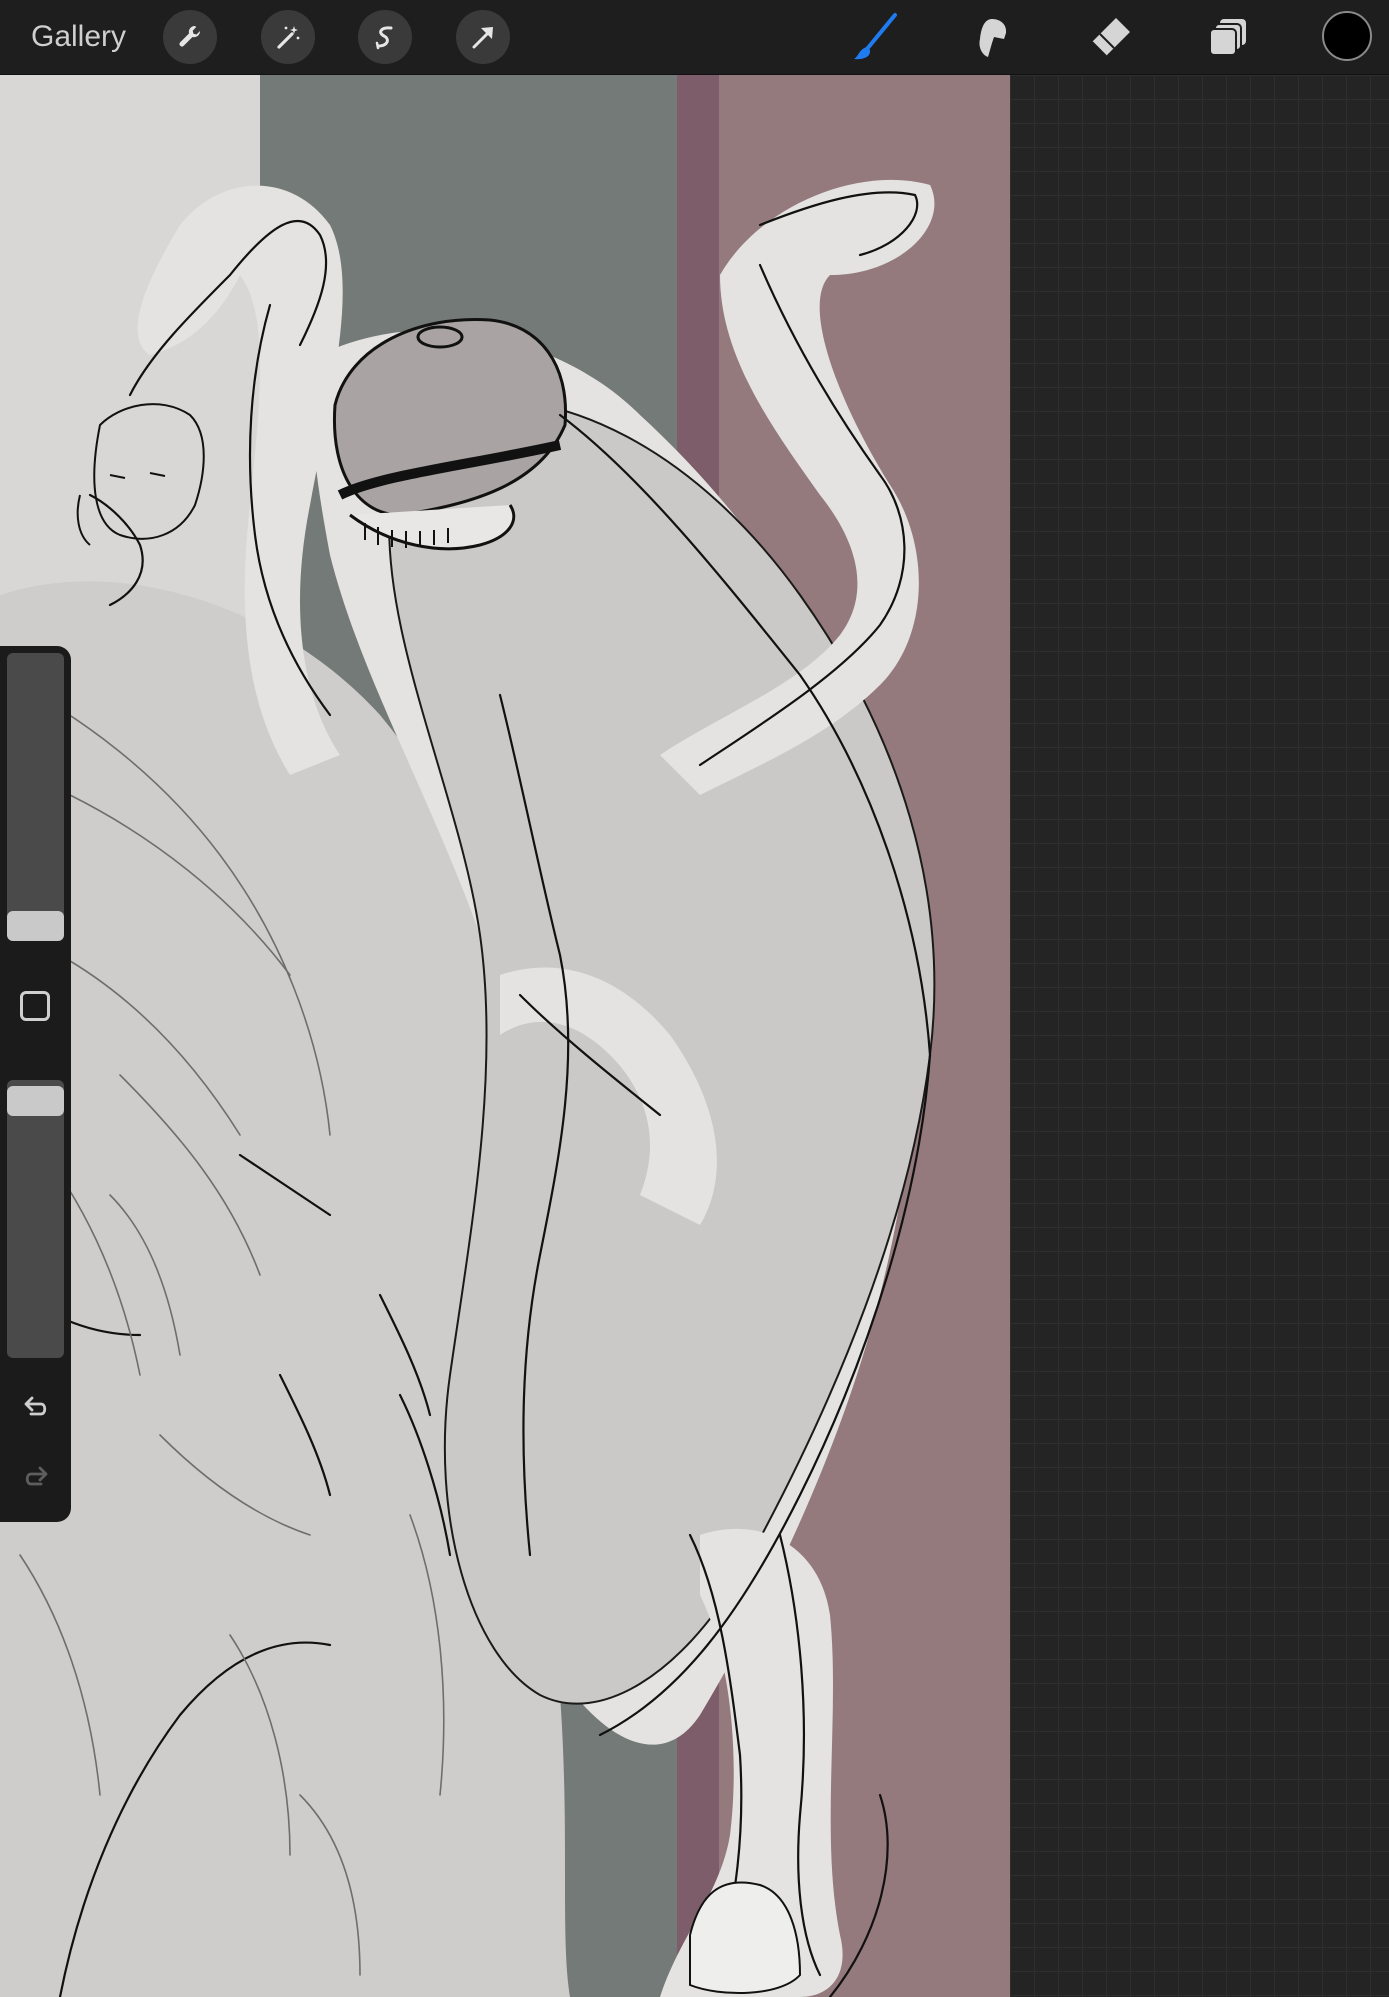 The image size is (1389, 1997). What do you see at coordinates (35, 1006) in the screenshot?
I see `modify-square-icon` at bounding box center [35, 1006].